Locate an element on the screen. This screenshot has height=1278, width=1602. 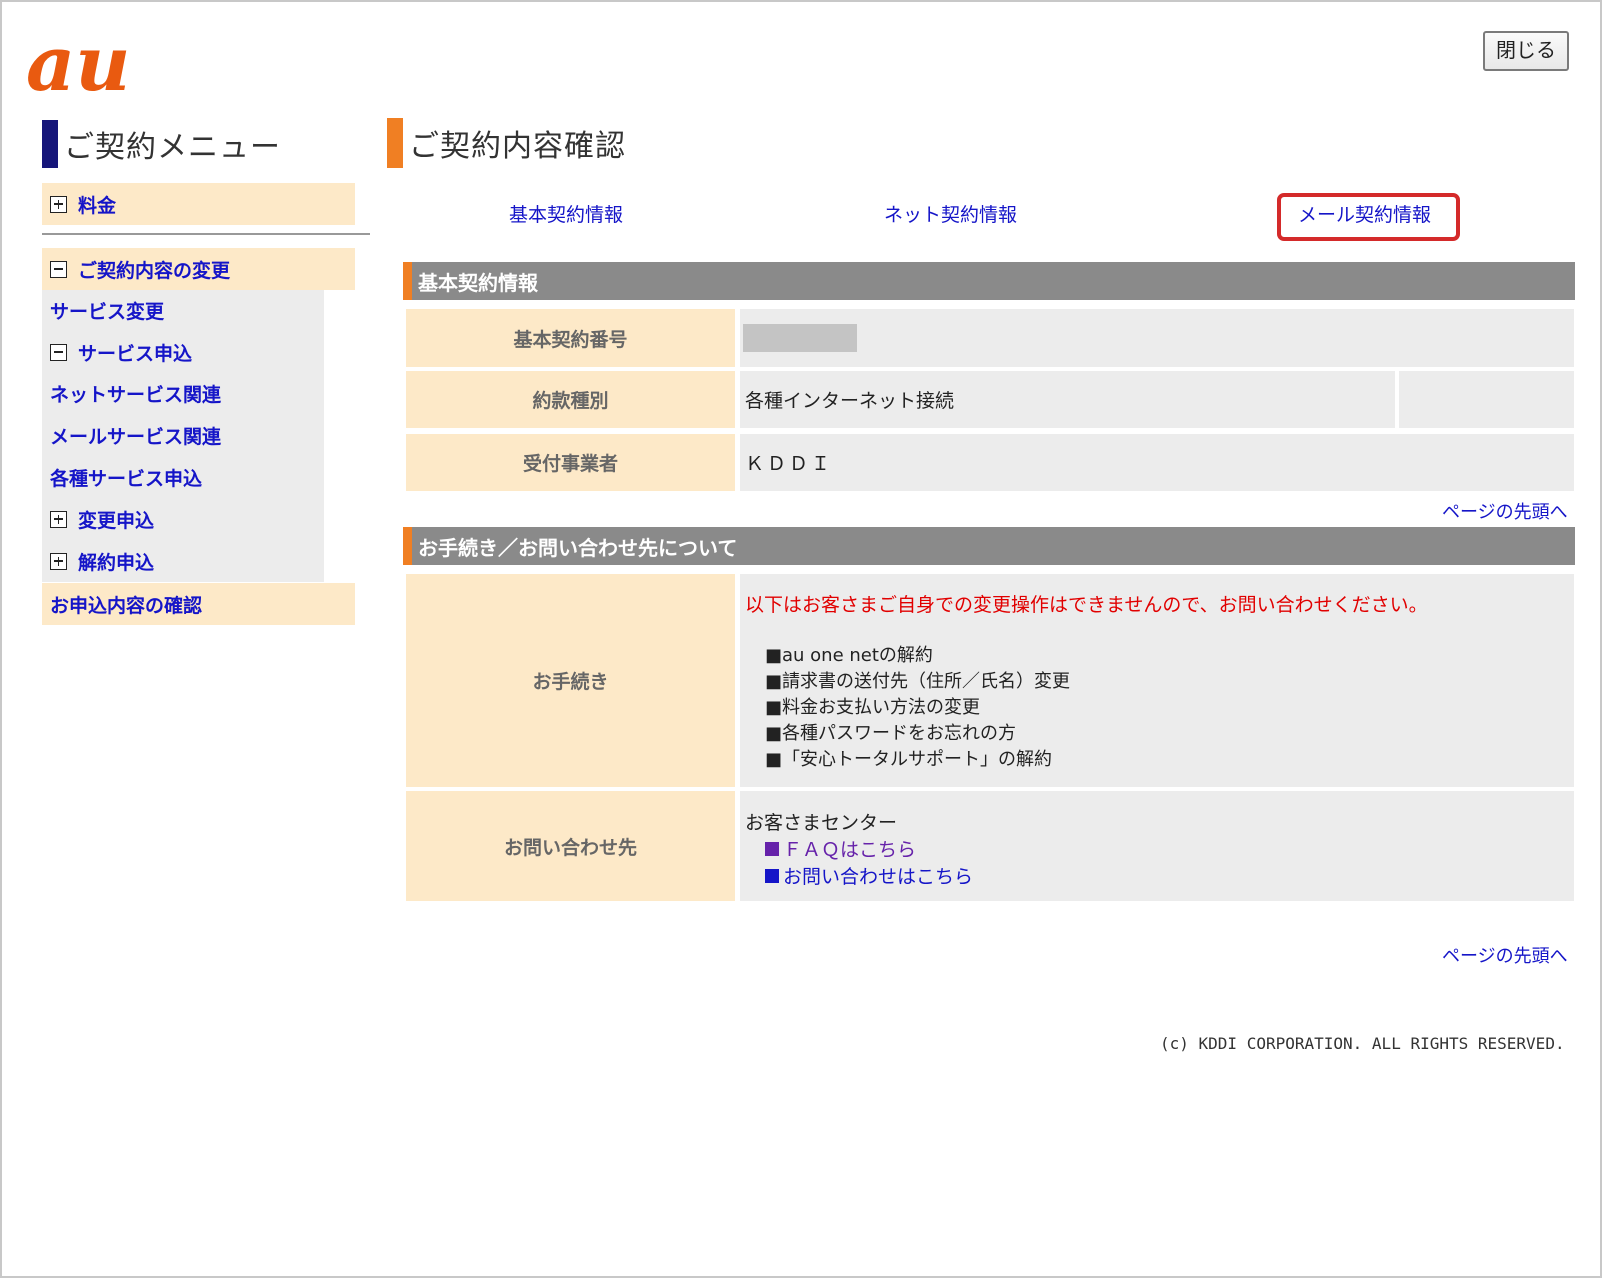
label-contact: お問い合わせ先 is located at coordinates (570, 846).